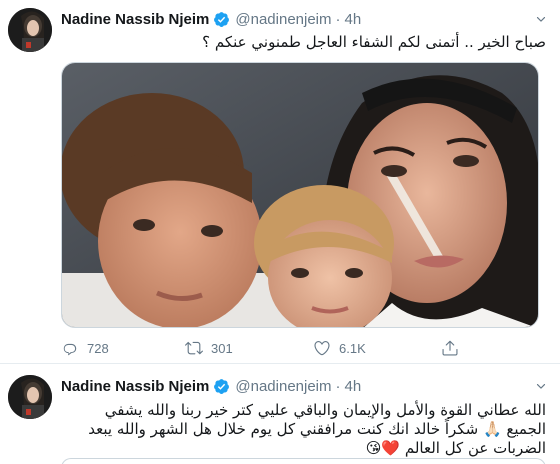  Describe the element at coordinates (194, 348) in the screenshot. I see `retweet-icon` at that location.